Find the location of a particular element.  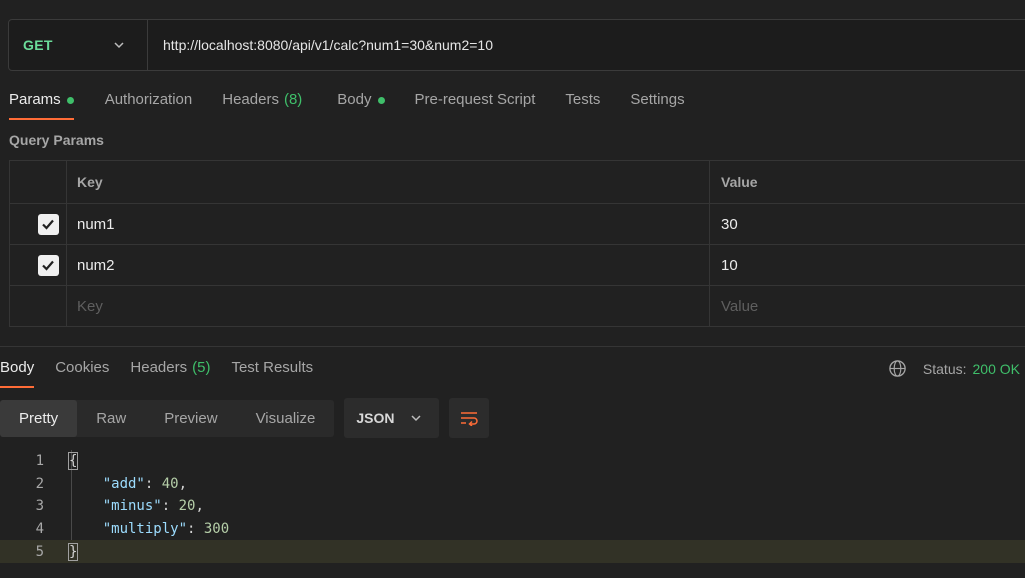

checkbox-column-header is located at coordinates (38, 182).